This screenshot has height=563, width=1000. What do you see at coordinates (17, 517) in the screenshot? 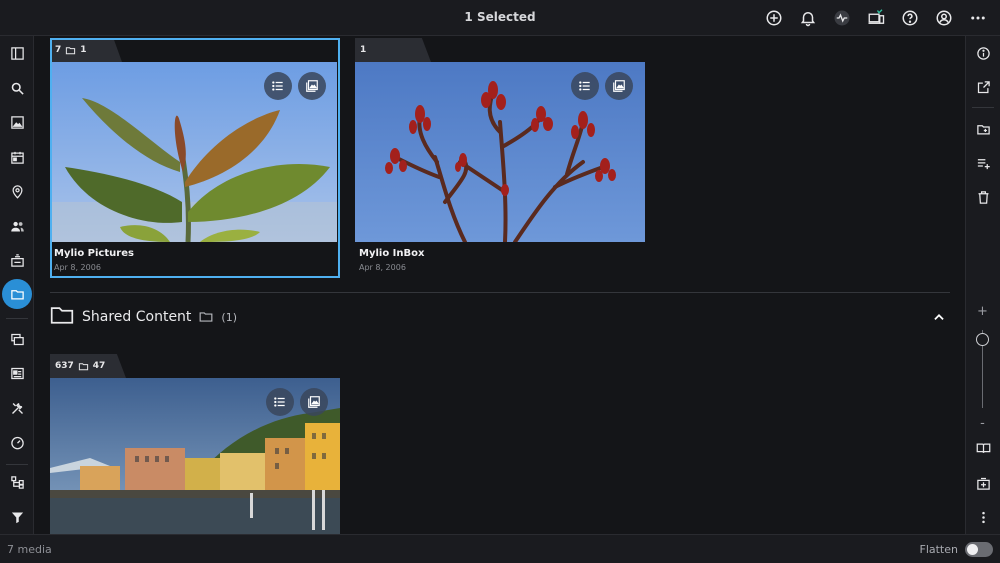
I see `filter-icon` at bounding box center [17, 517].